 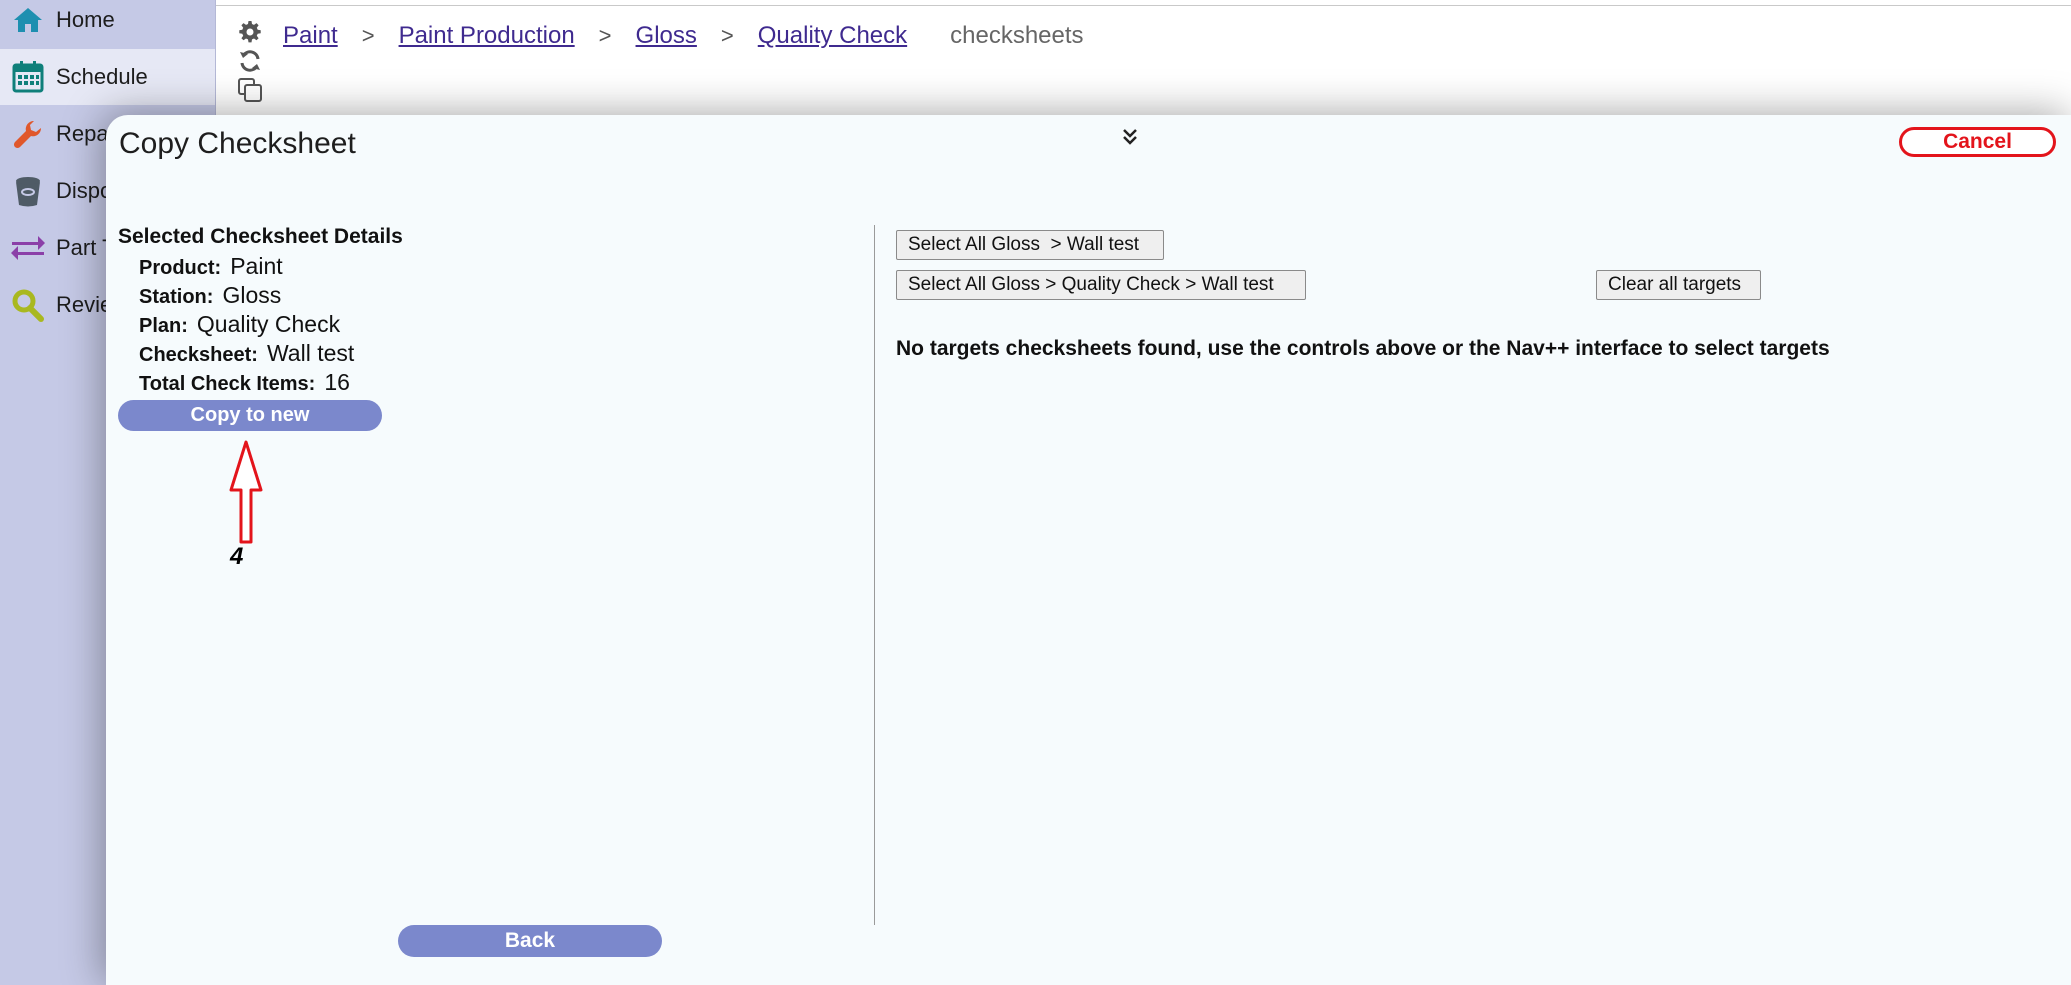 What do you see at coordinates (874, 575) in the screenshot?
I see `panel-divider` at bounding box center [874, 575].